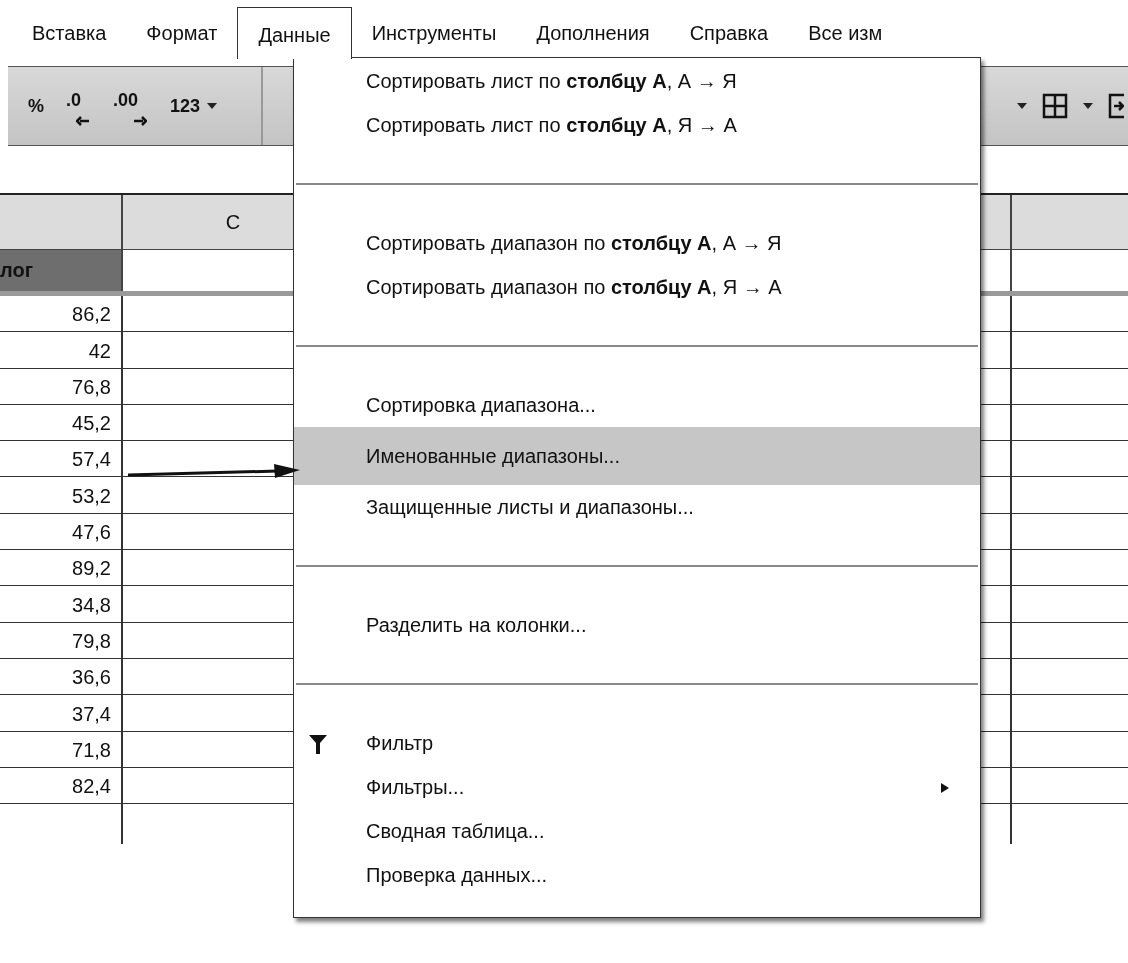 The height and width of the screenshot is (963, 1128). Describe the element at coordinates (182, 32) in the screenshot. I see `menu-bar-item: Формат` at that location.